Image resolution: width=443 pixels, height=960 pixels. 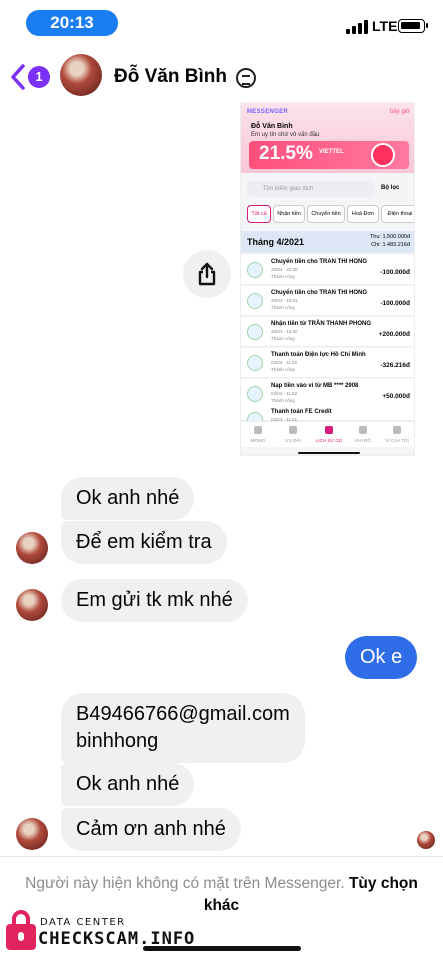 I want to click on tab-all: Tất cả, so click(x=259, y=214).